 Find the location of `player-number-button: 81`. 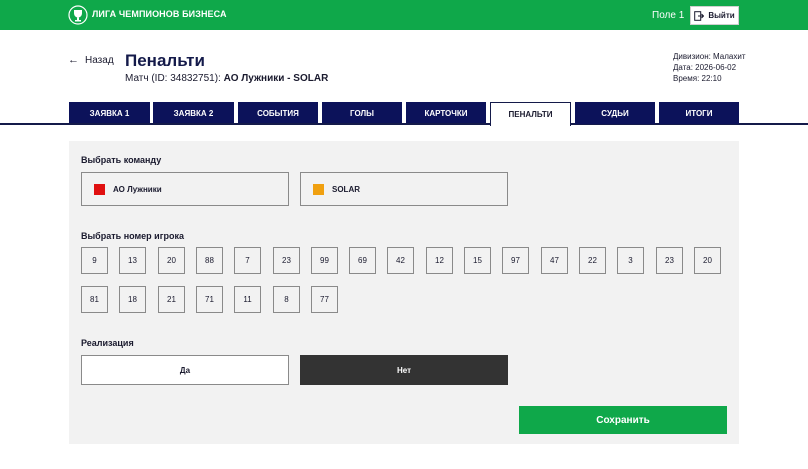

player-number-button: 81 is located at coordinates (94, 299).